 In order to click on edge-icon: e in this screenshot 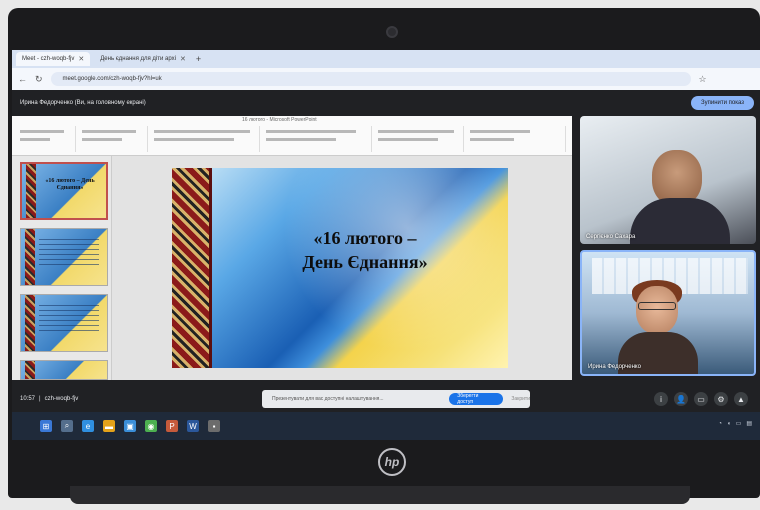, I will do `click(88, 426)`.